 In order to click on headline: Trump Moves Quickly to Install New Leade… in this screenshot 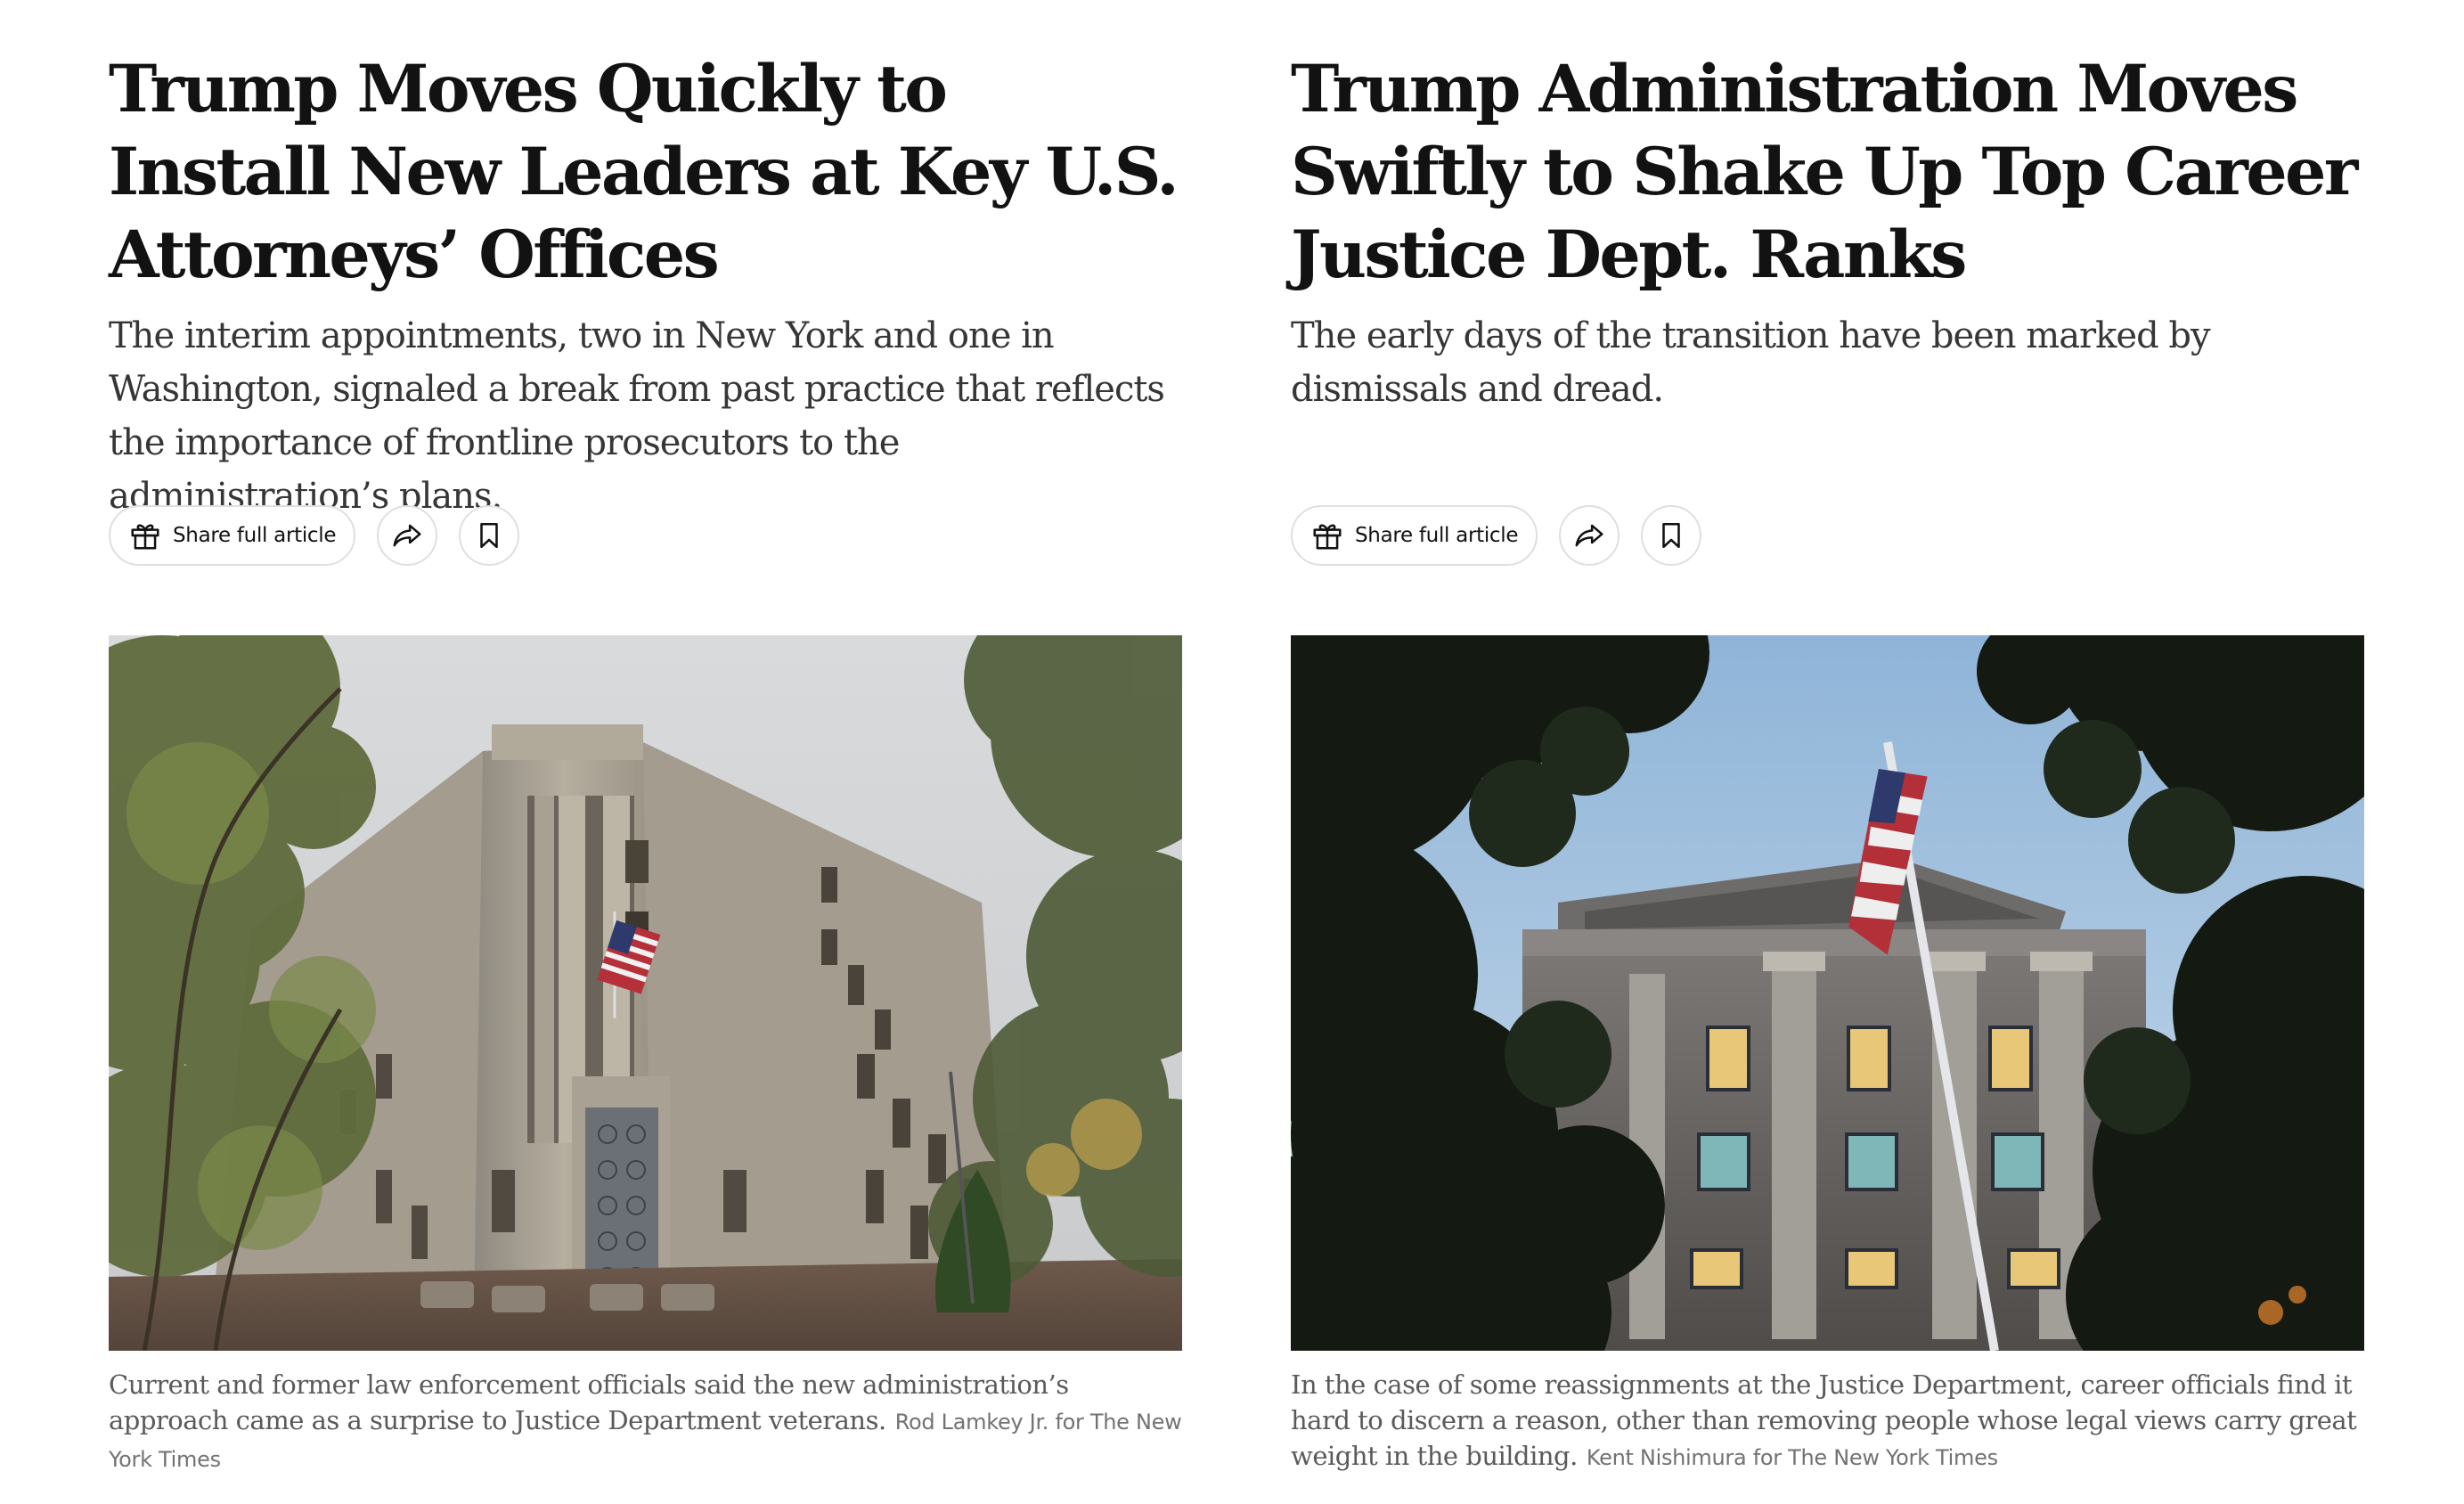, I will do `click(646, 172)`.